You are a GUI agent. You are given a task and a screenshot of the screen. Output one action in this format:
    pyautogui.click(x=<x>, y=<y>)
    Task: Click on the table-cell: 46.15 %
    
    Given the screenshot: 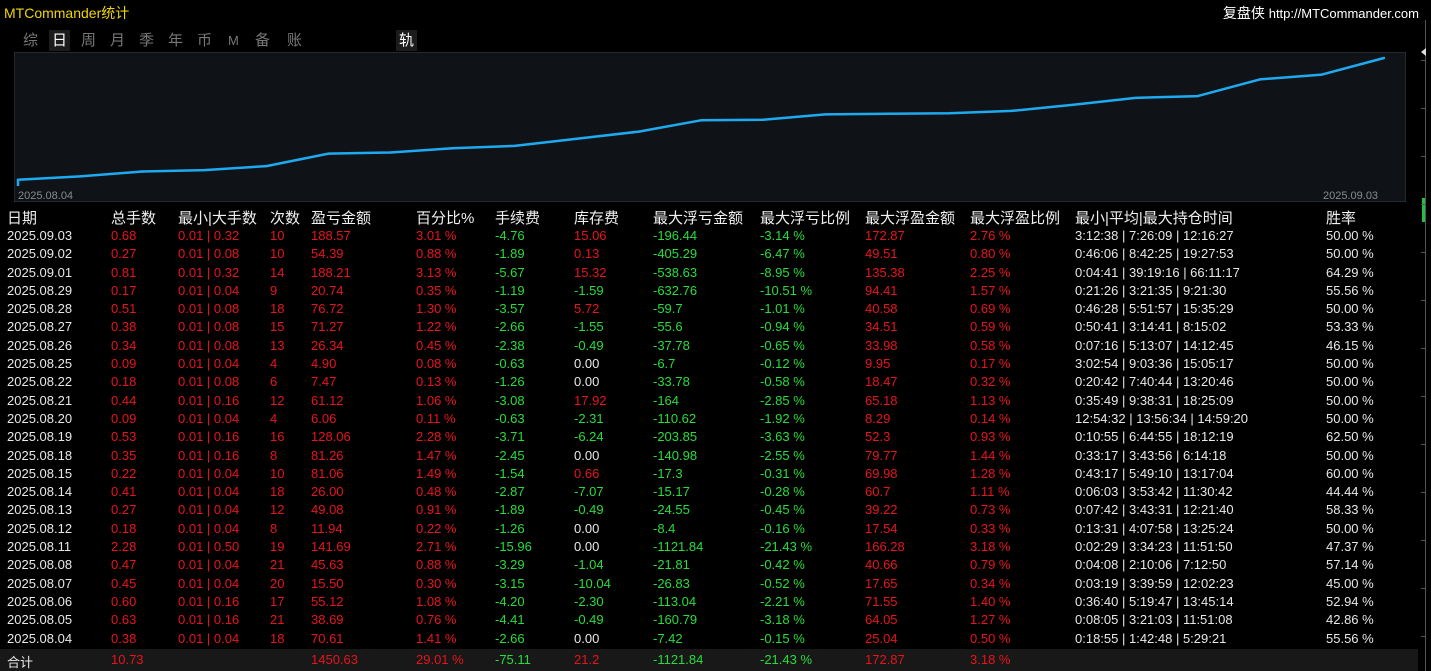 What is the action you would take?
    pyautogui.click(x=1350, y=345)
    